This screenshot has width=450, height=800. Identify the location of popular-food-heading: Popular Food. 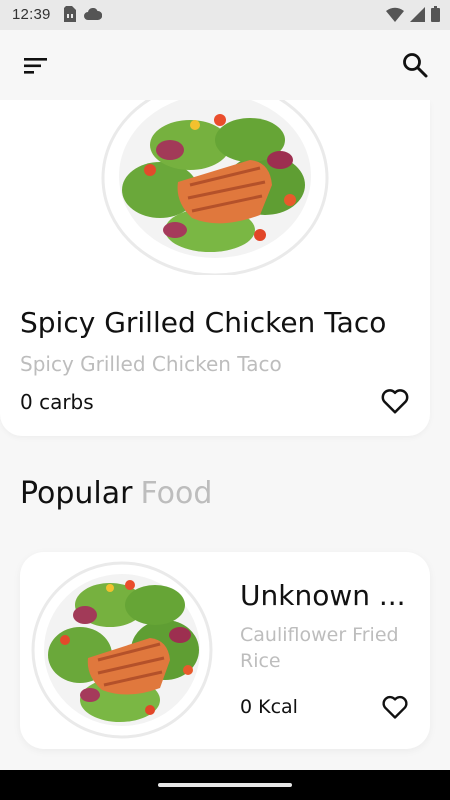
(116, 493).